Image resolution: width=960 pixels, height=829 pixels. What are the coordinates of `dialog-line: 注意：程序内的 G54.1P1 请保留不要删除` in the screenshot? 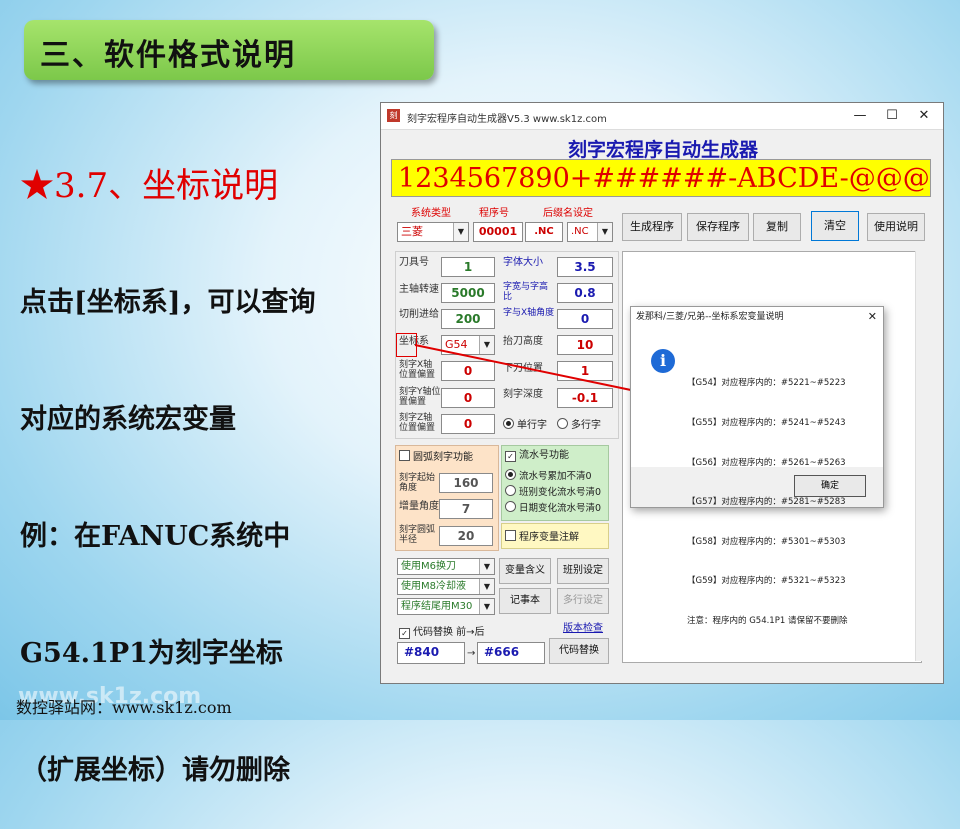 It's located at (767, 621).